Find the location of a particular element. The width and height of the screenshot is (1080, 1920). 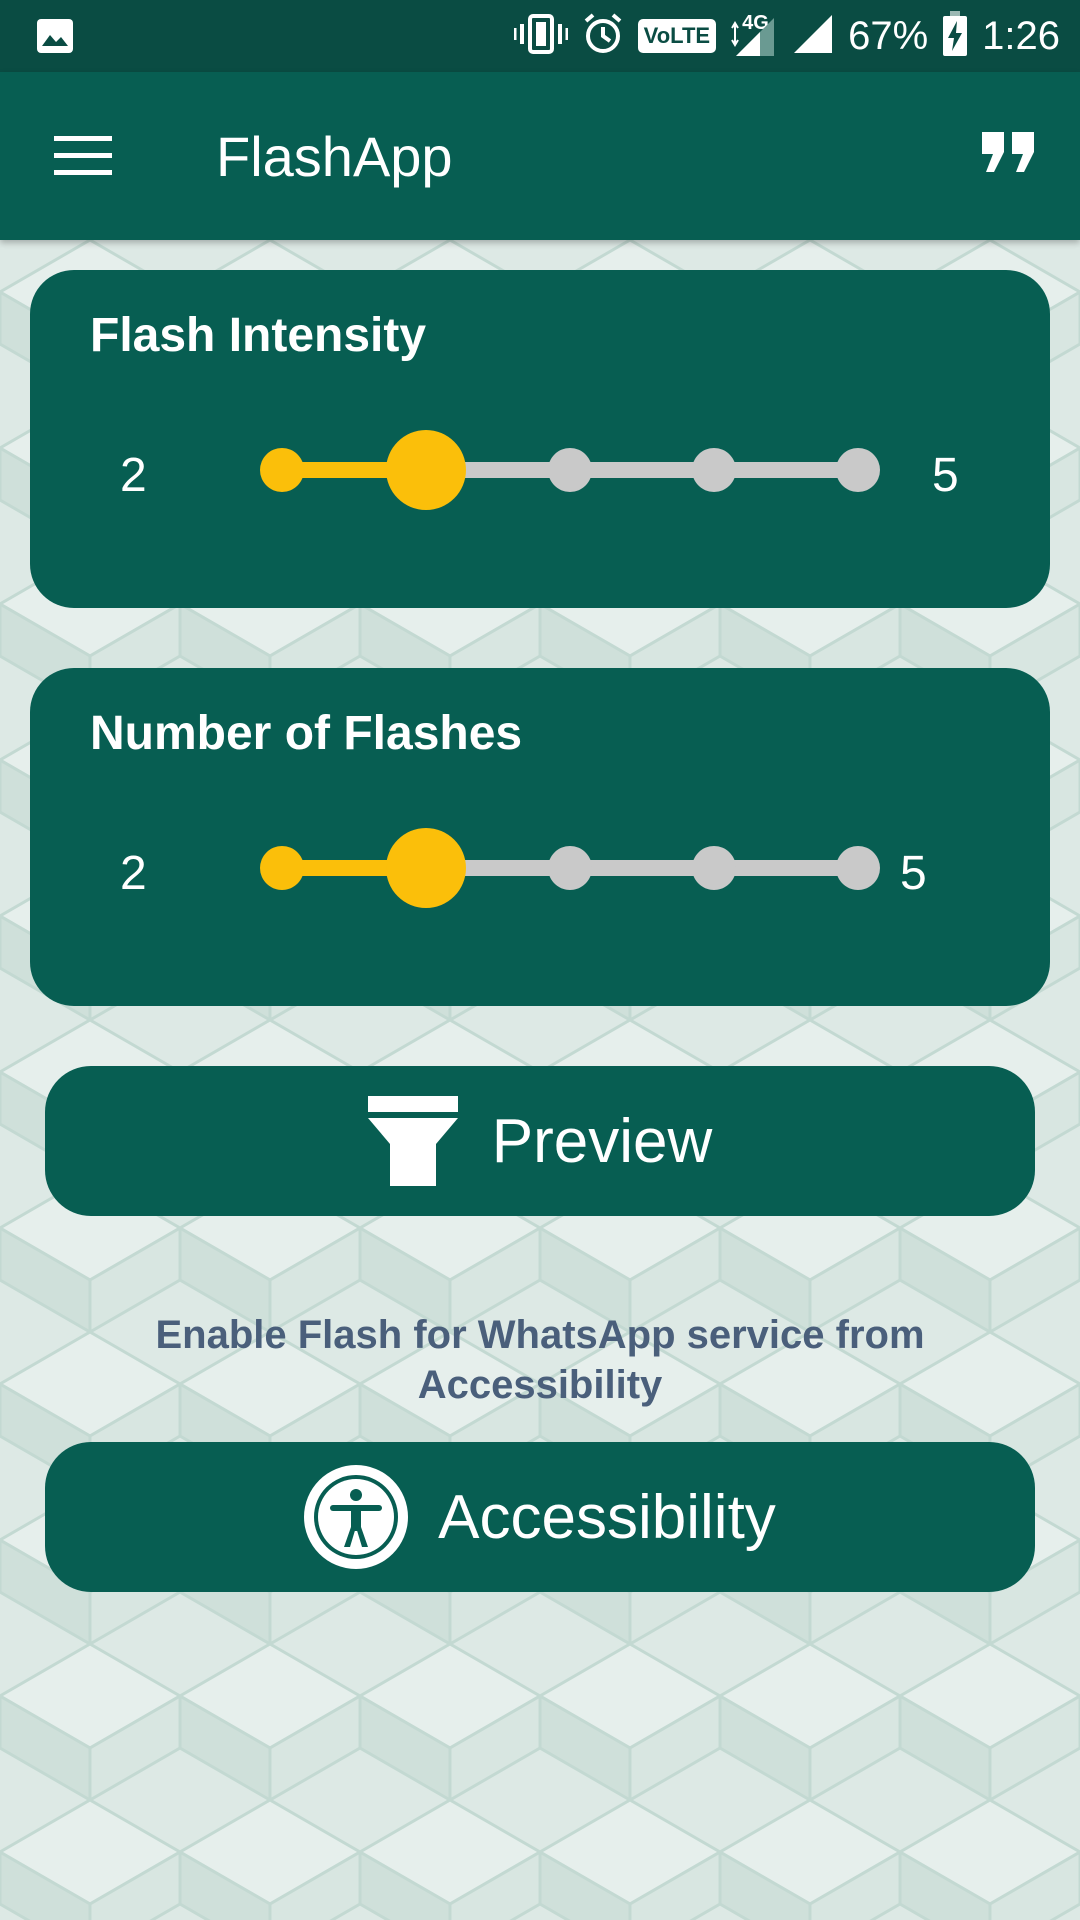

signal-icon is located at coordinates (812, 36).